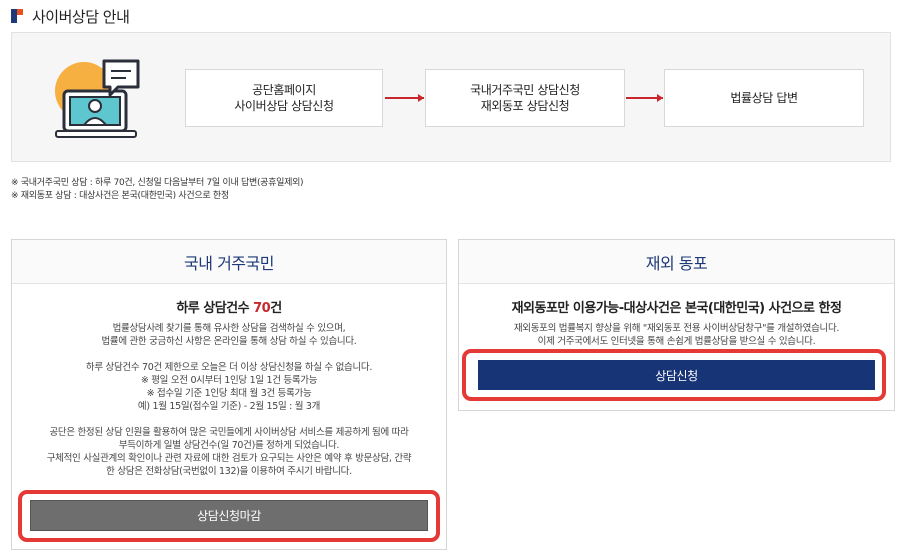 This screenshot has width=900, height=556. I want to click on flow-step-category: 국내거주국민 상담신청 재외동포 상담신청, so click(525, 98).